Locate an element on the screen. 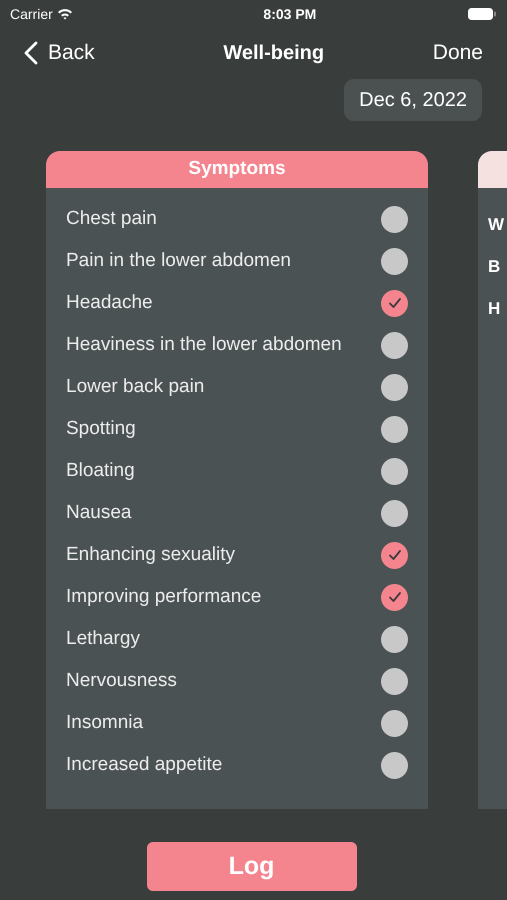  symptom-label: Chest pain is located at coordinates (111, 218).